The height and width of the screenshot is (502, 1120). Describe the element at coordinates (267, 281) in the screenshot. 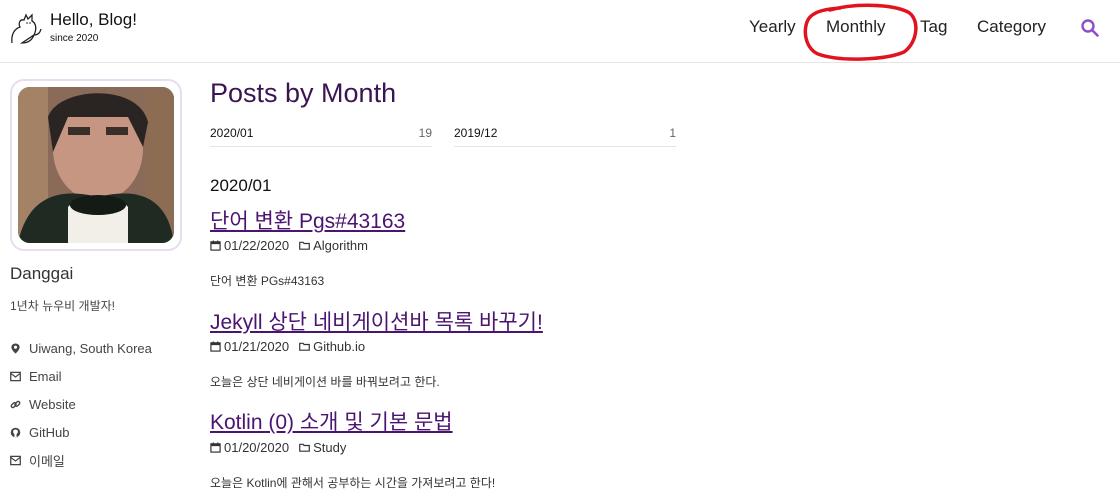

I see `post-excerpt: 단어 변환 PGs#43163` at that location.